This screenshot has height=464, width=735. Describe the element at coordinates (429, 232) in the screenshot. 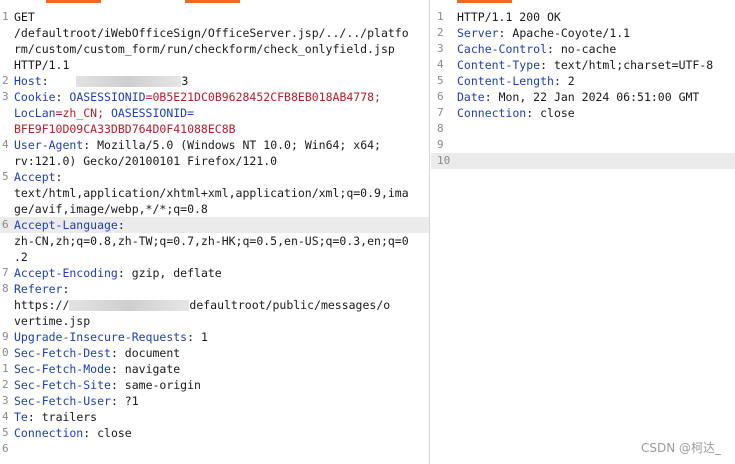

I see `pane-divider` at that location.